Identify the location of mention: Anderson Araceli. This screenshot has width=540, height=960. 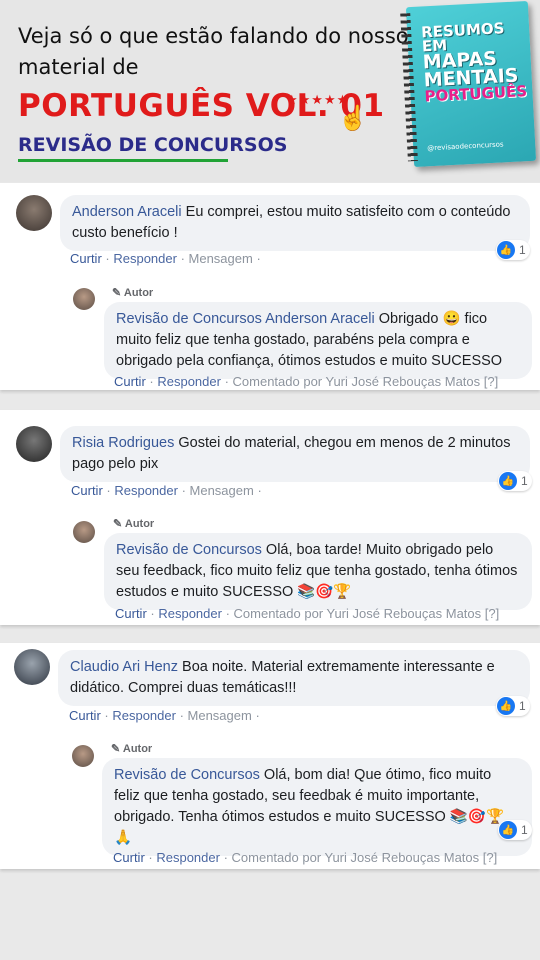
(320, 319).